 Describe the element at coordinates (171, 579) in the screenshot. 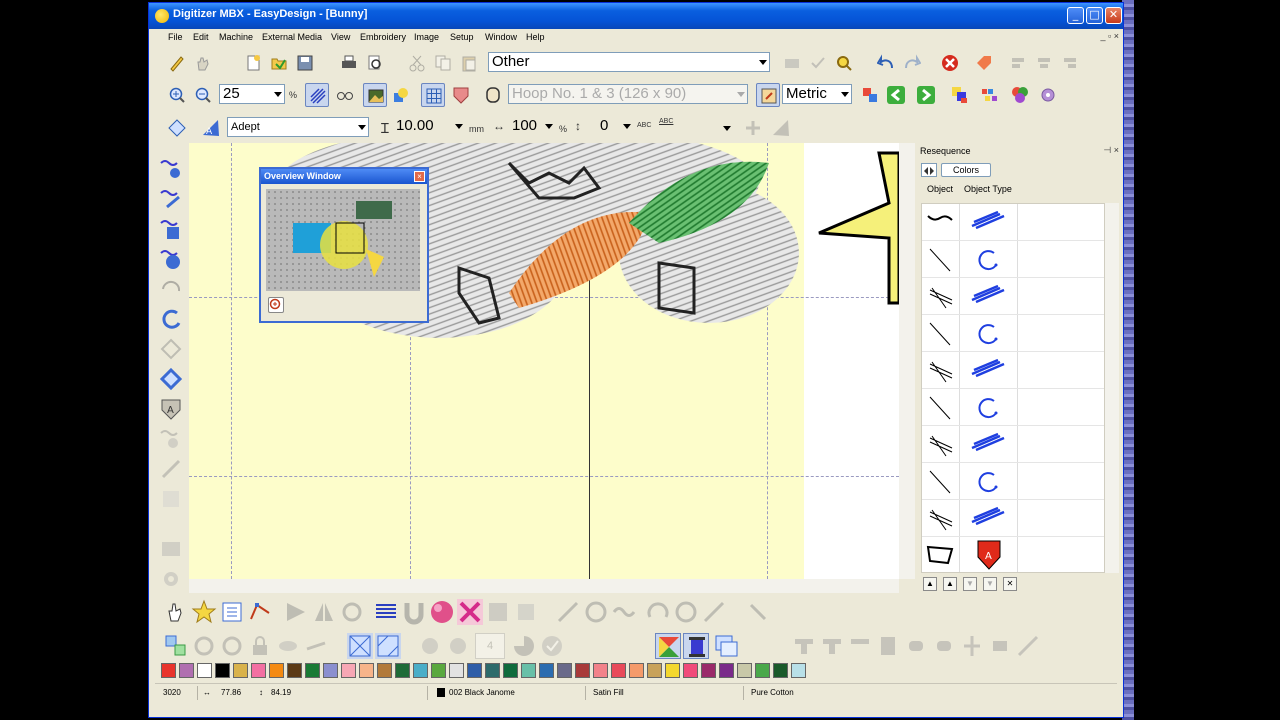

I see `settings-tool` at that location.